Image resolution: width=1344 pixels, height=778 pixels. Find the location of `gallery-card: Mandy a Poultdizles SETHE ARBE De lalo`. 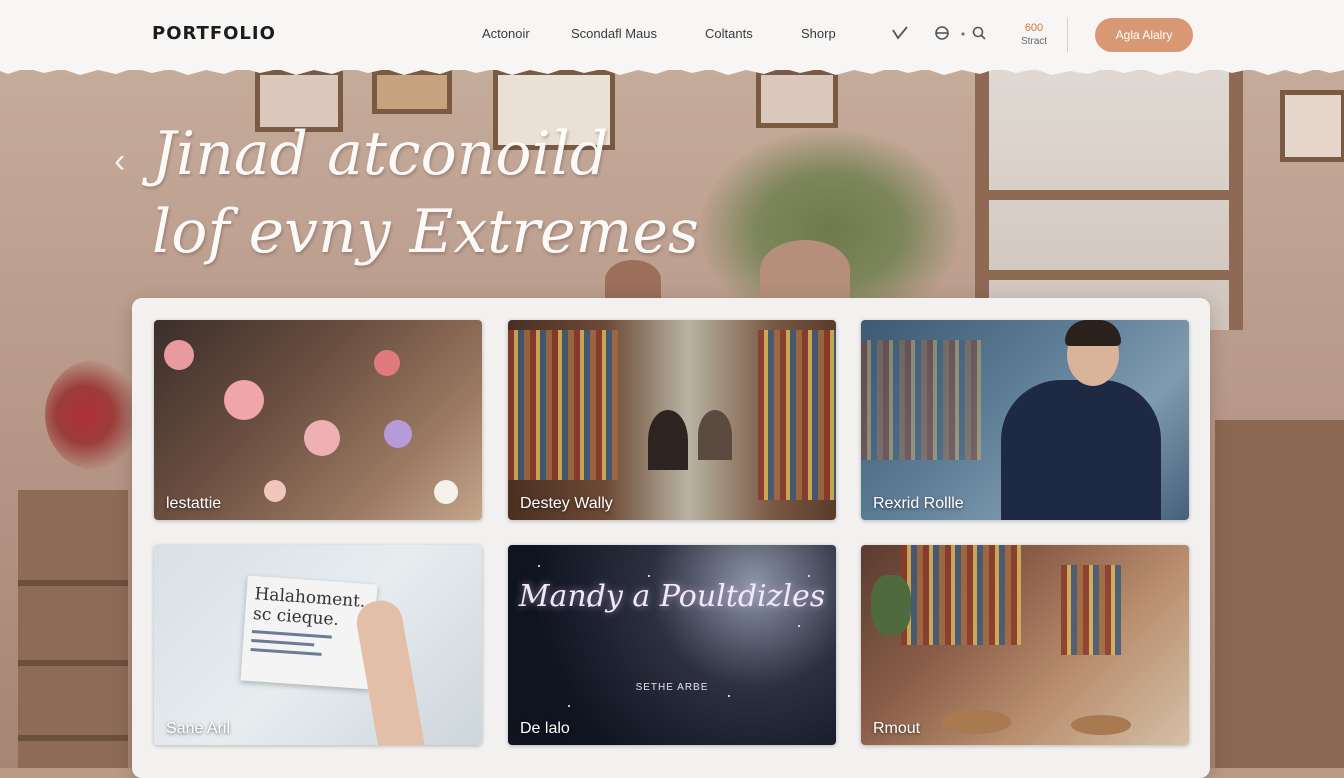

gallery-card: Mandy a Poultdizles SETHE ARBE De lalo is located at coordinates (672, 645).